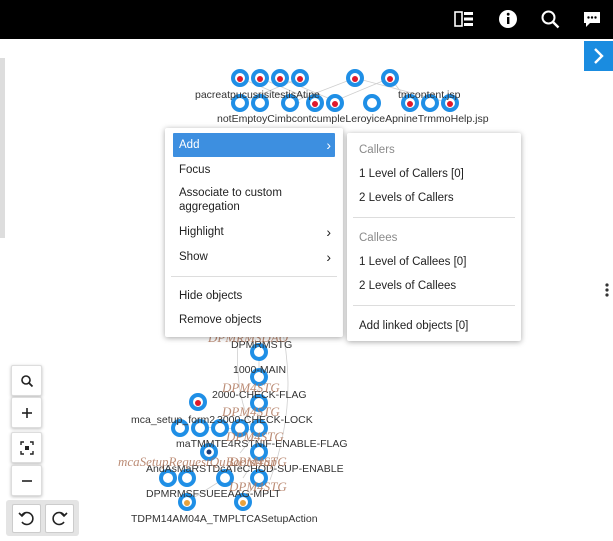 Image resolution: width=613 pixels, height=541 pixels. Describe the element at coordinates (42, 518) in the screenshot. I see `history-controls` at that location.